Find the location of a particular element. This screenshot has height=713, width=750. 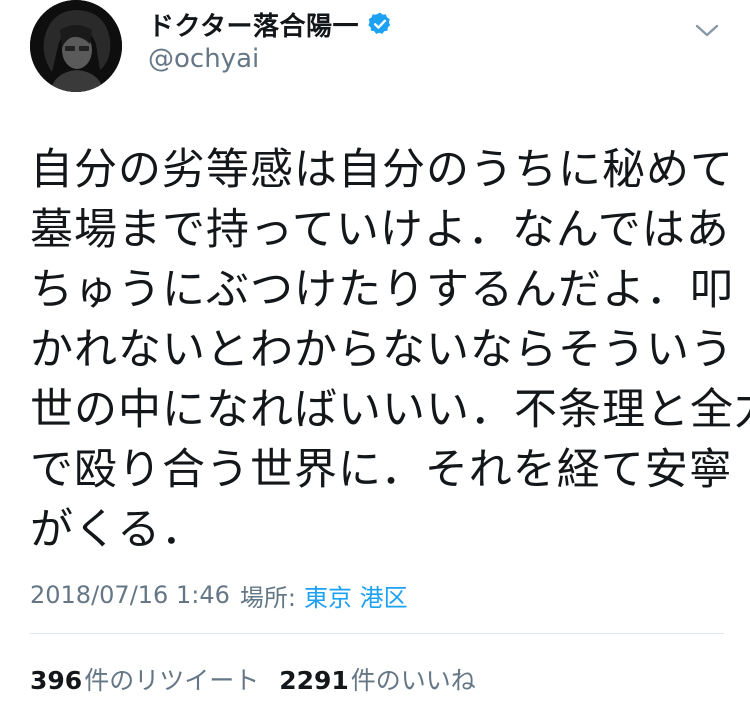

author-name-row: ドクター落合陽一 is located at coordinates (270, 24).